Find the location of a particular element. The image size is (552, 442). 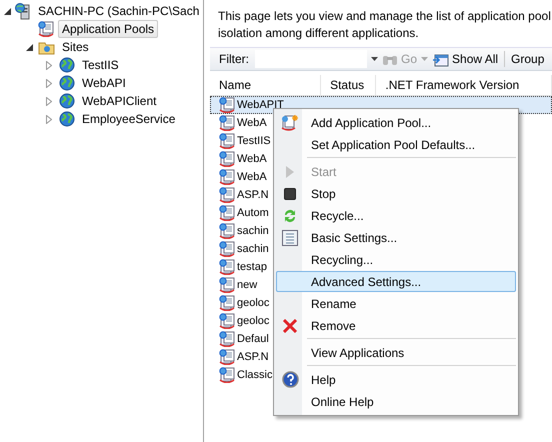

filter-label: Filter: is located at coordinates (234, 59).